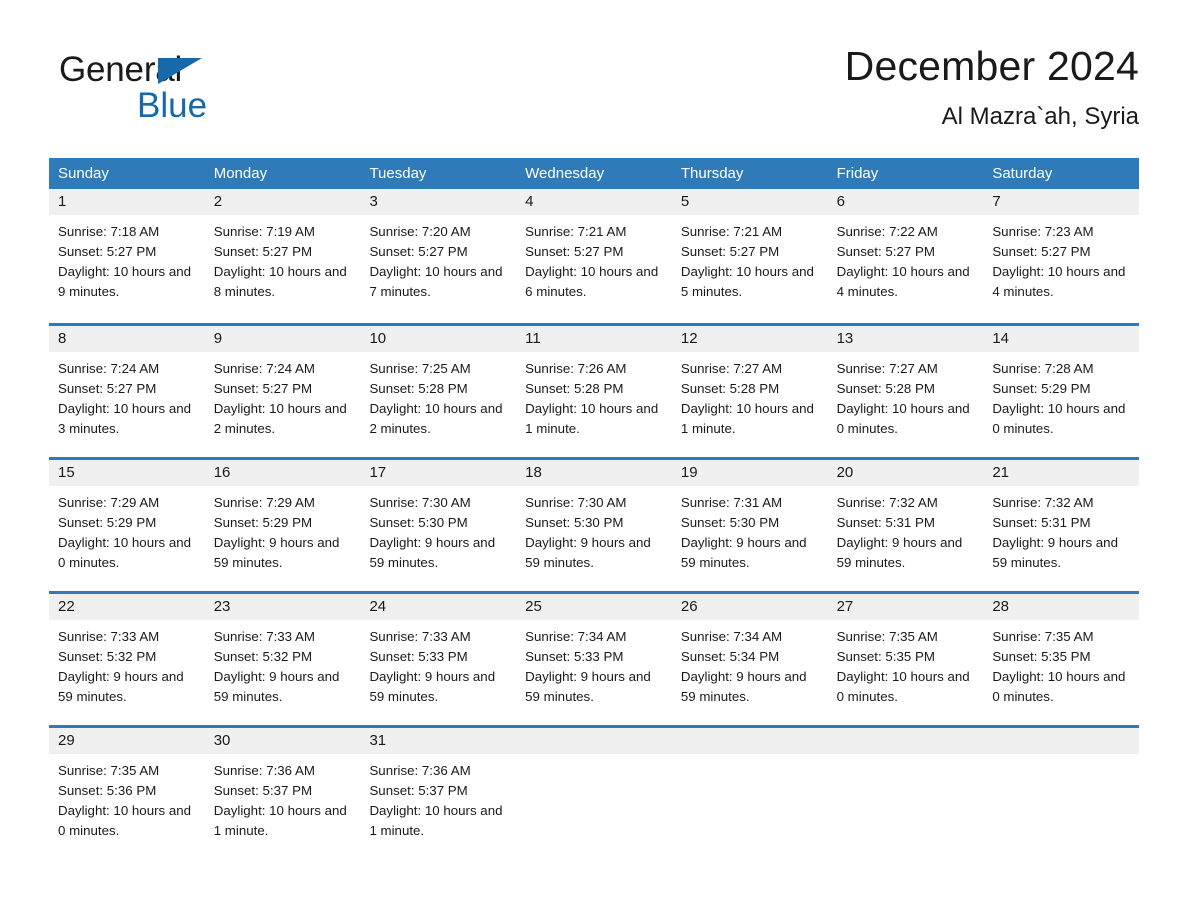  I want to click on day-number-band: 4, so click(594, 202).